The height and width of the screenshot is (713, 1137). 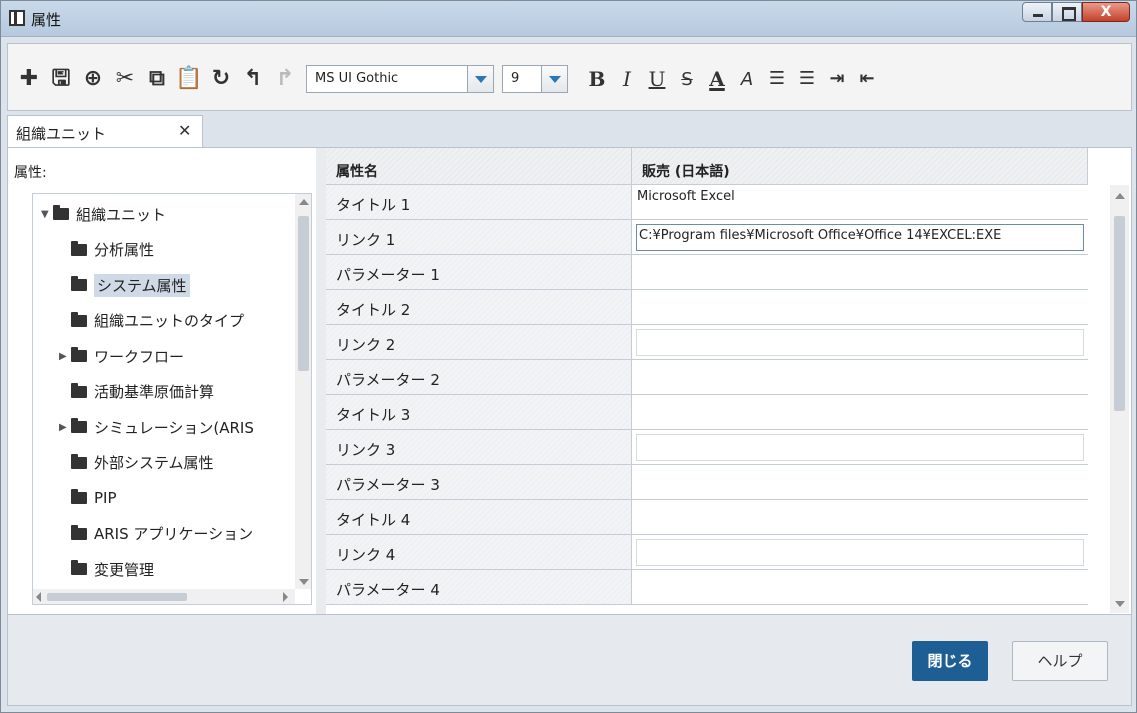 What do you see at coordinates (1060, 661) in the screenshot?
I see `help-button: ヘルプ` at bounding box center [1060, 661].